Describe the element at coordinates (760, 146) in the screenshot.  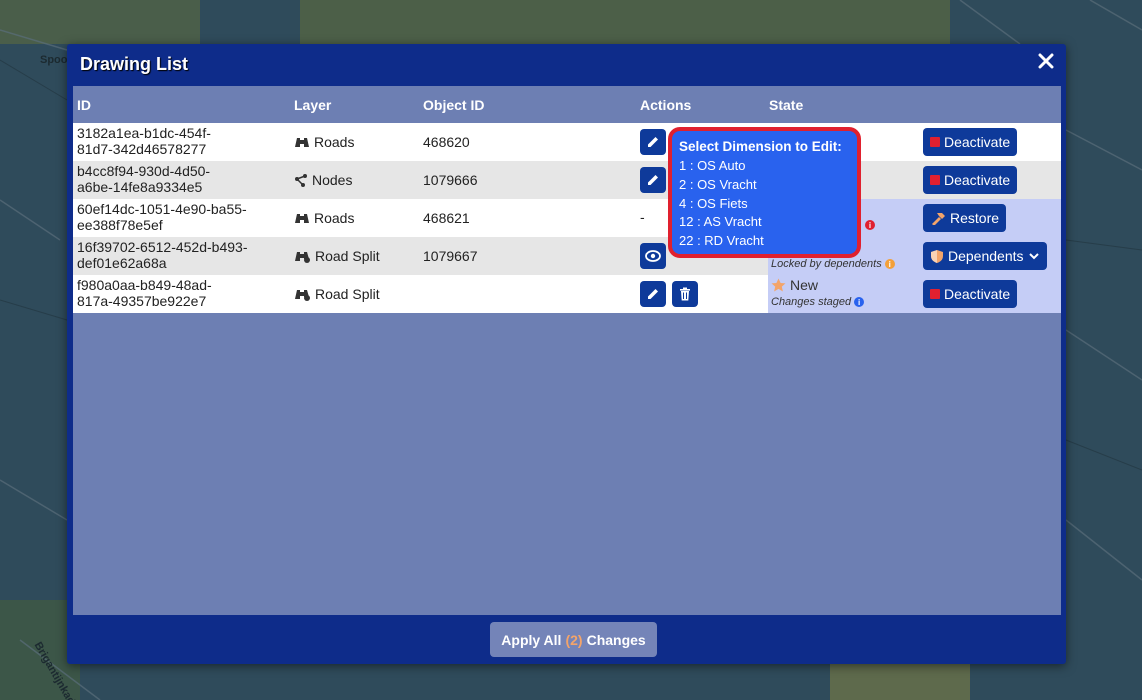
I see `tooltip-title: Select Dimension to Edit:` at that location.